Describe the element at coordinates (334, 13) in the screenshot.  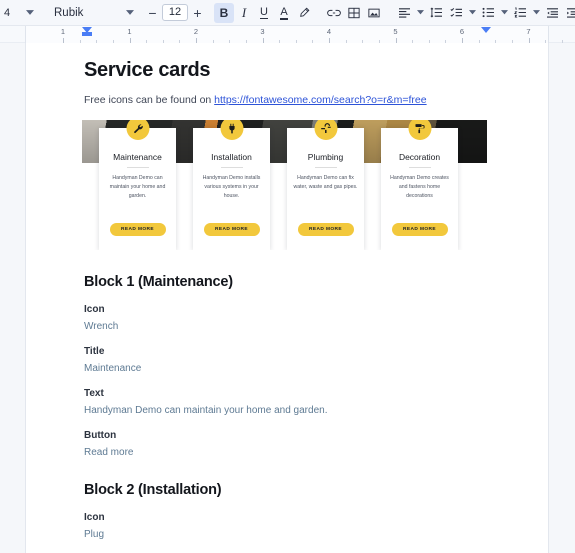
I see `link-icon` at that location.